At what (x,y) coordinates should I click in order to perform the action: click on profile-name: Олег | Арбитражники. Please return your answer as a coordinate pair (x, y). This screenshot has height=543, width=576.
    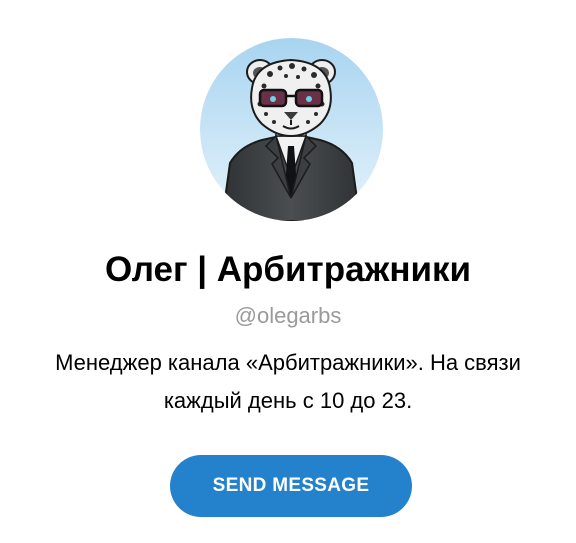
    Looking at the image, I should click on (288, 269).